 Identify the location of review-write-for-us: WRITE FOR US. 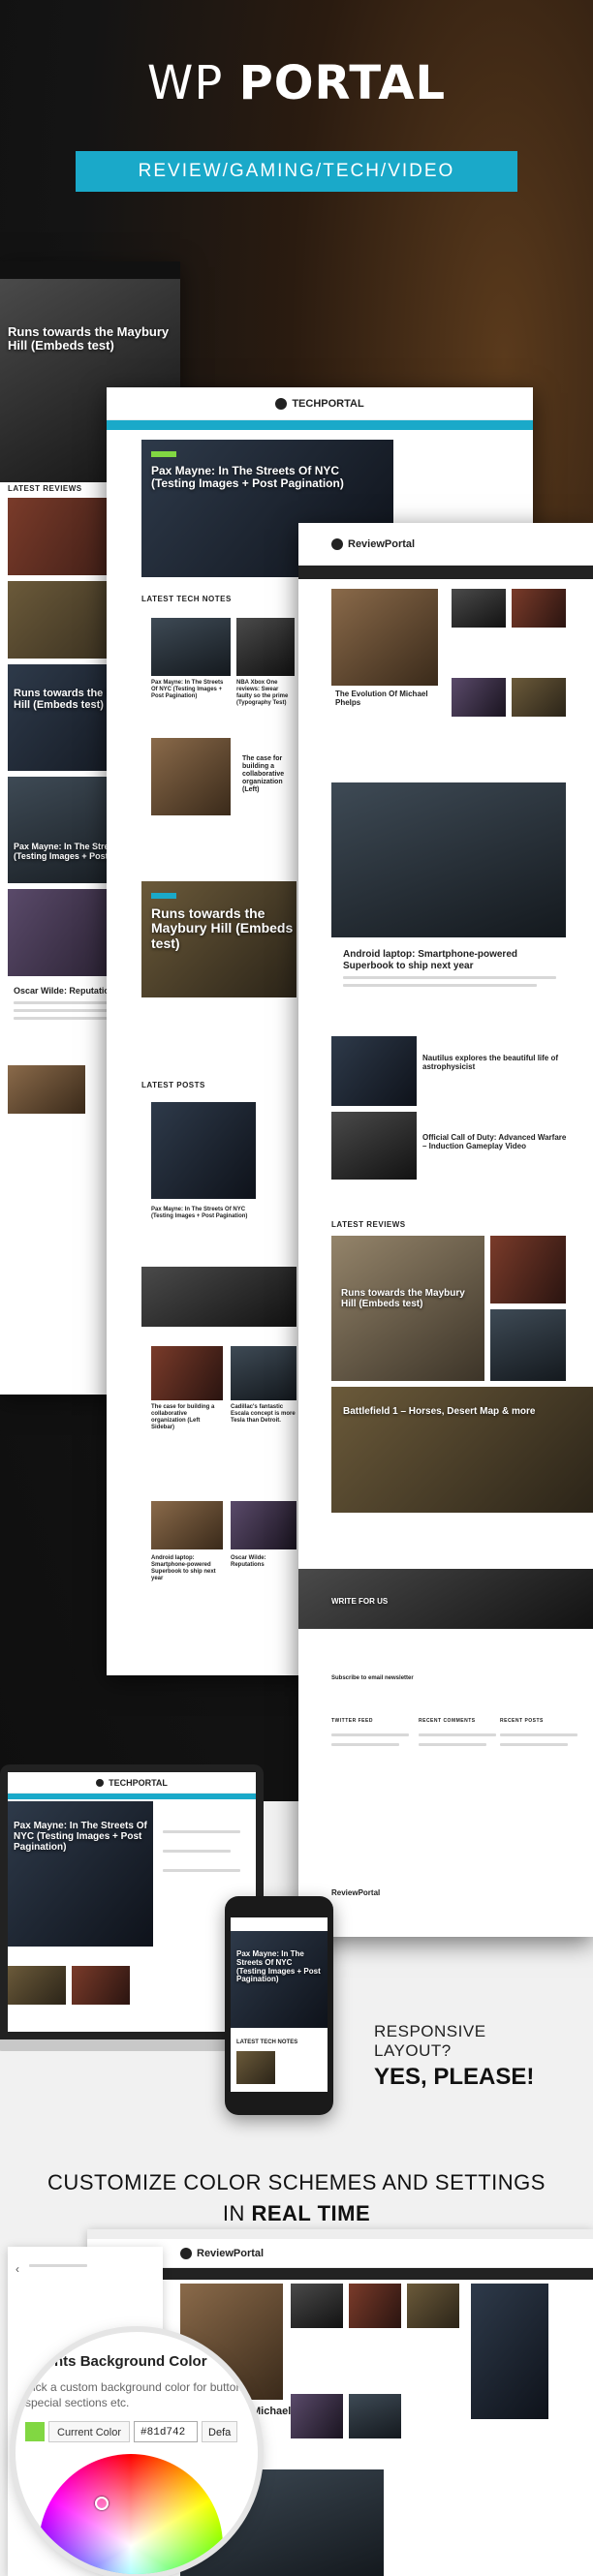
(360, 1601).